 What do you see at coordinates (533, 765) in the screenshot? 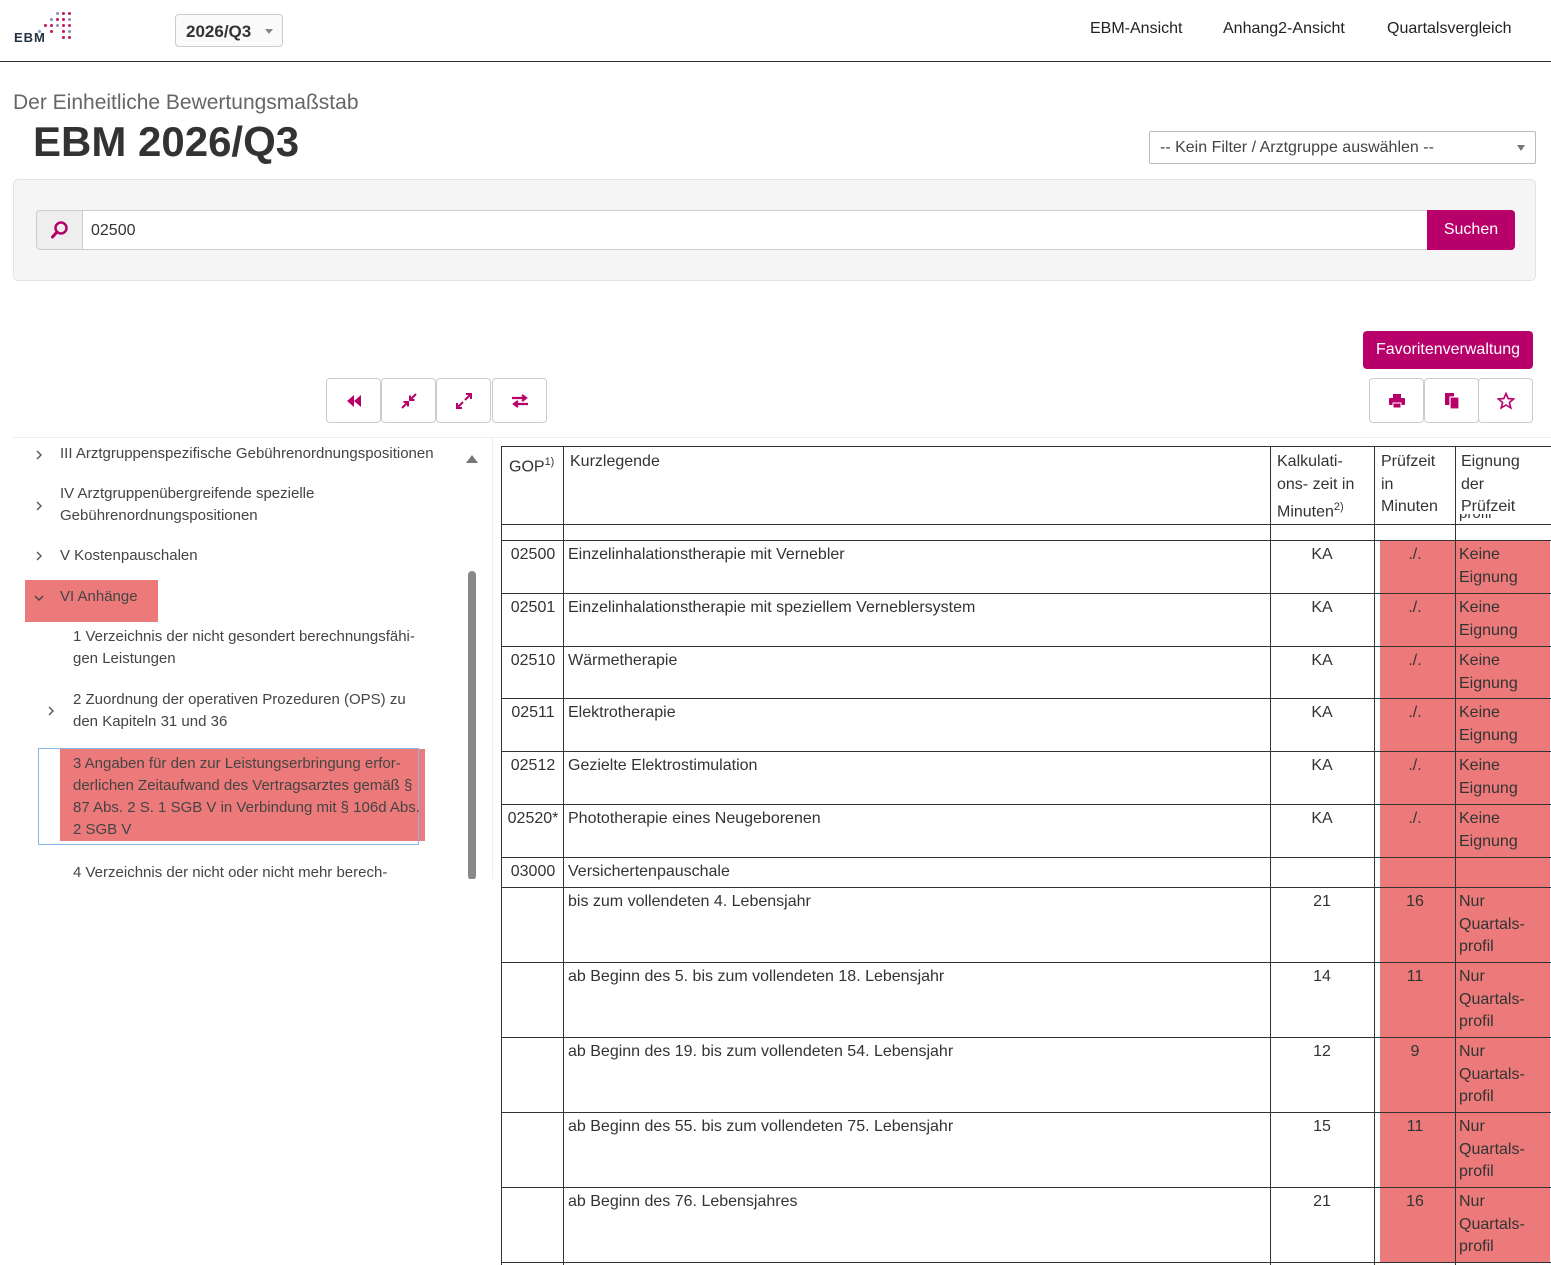
I see `table-cell-gop: 02512` at bounding box center [533, 765].